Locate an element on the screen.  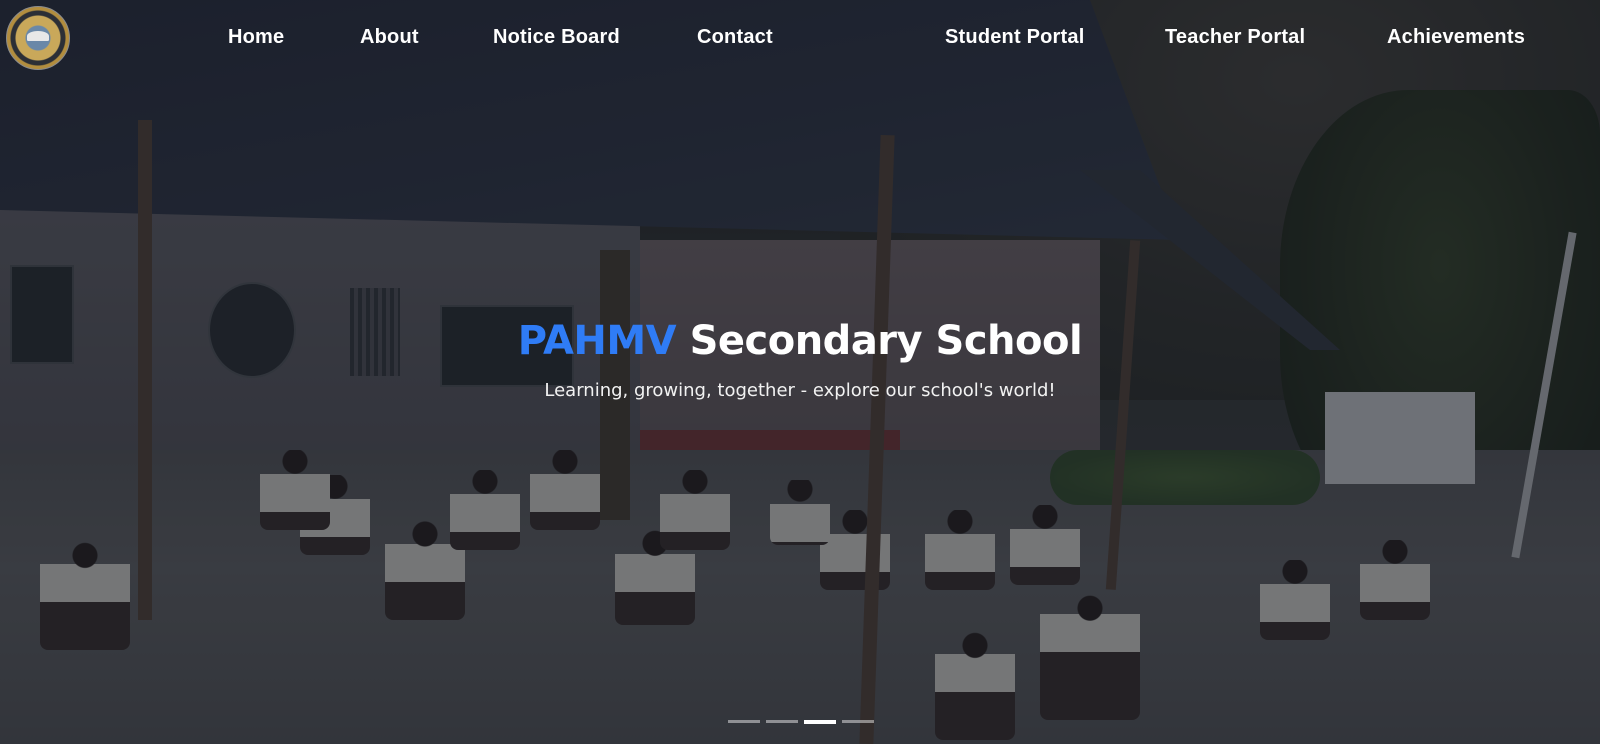
nav-link-student-portal: Student Portal is located at coordinates (1014, 37).